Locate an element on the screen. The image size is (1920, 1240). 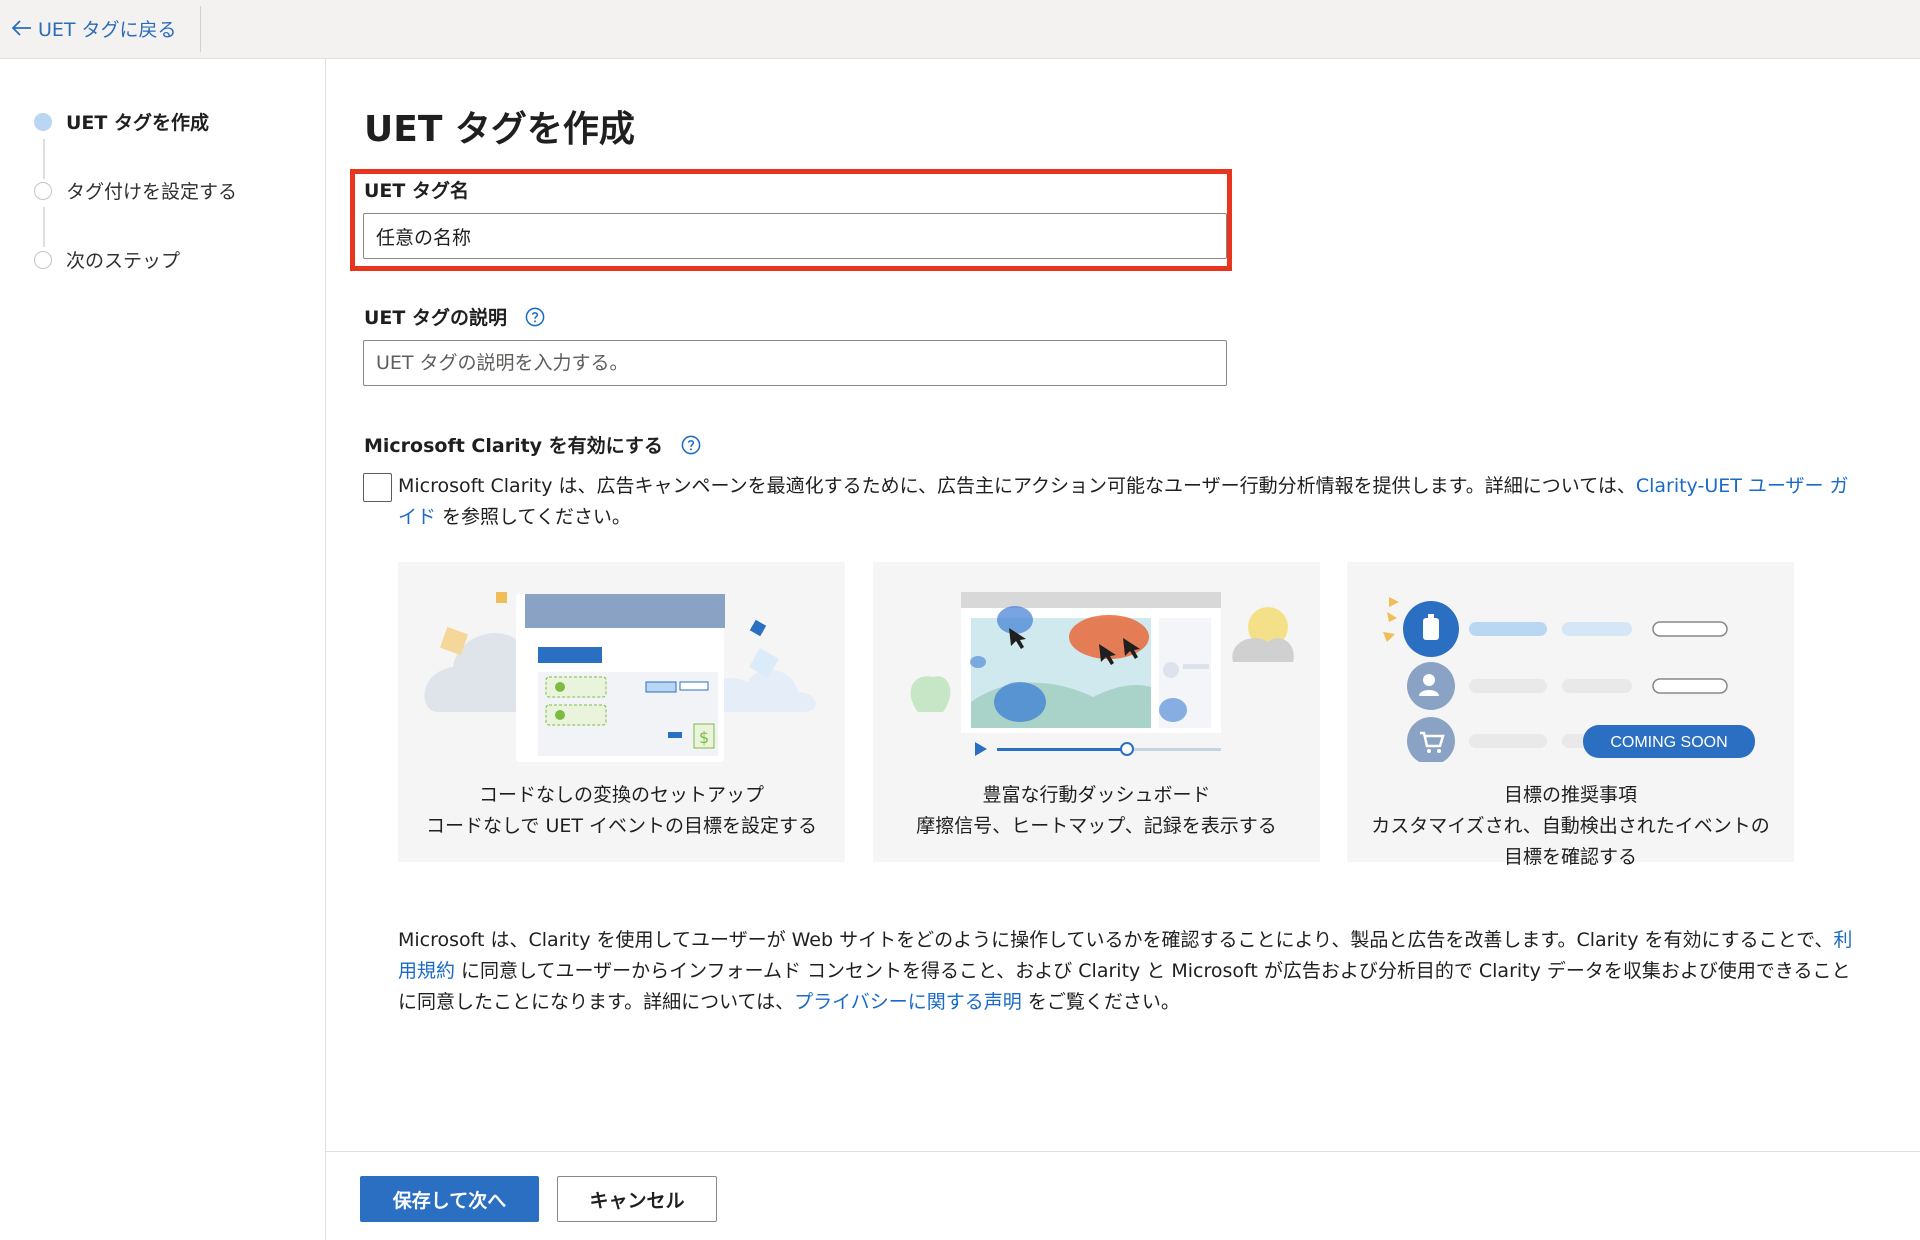
step-label: 次のステップ is located at coordinates (123, 261).